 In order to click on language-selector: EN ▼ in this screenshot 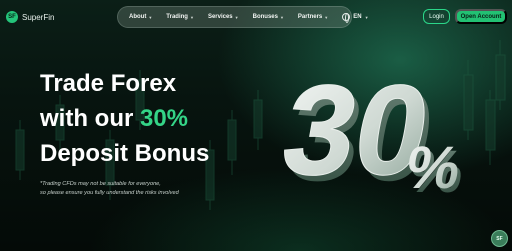, I will do `click(355, 18)`.